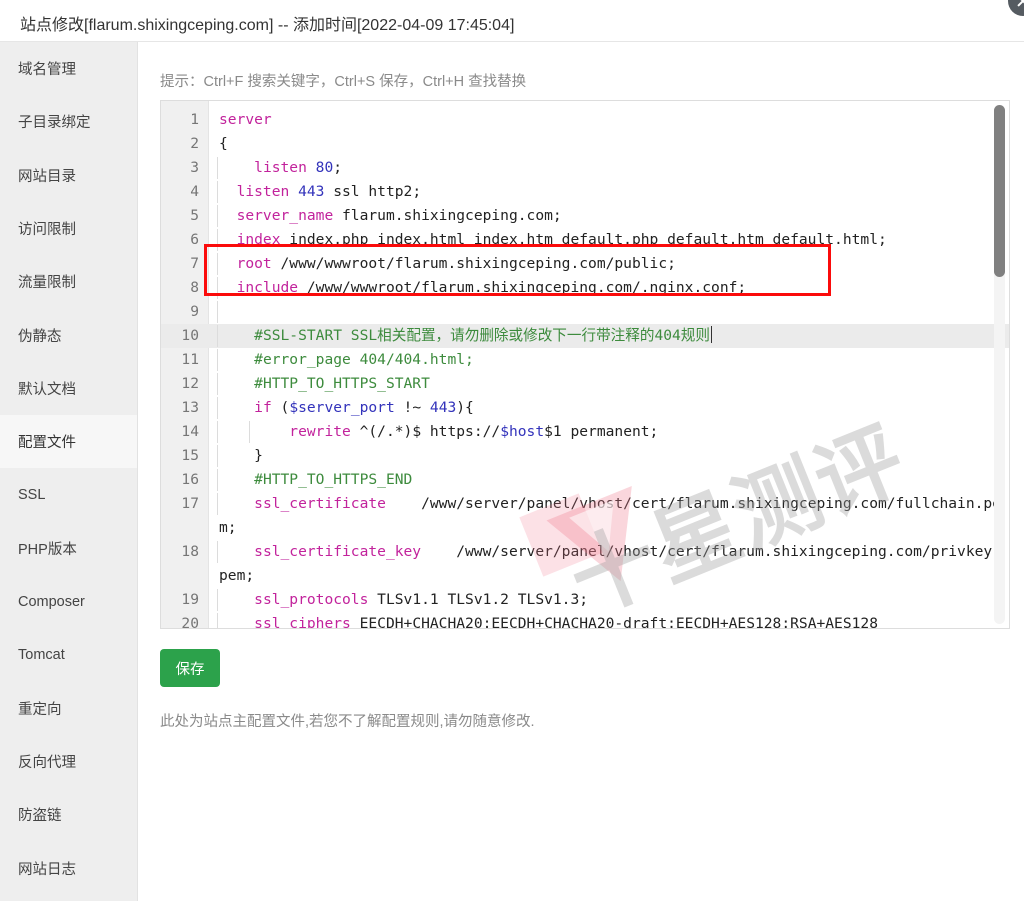 This screenshot has height=901, width=1024. What do you see at coordinates (68, 334) in the screenshot?
I see `sidebar-item-5: 伪静态` at bounding box center [68, 334].